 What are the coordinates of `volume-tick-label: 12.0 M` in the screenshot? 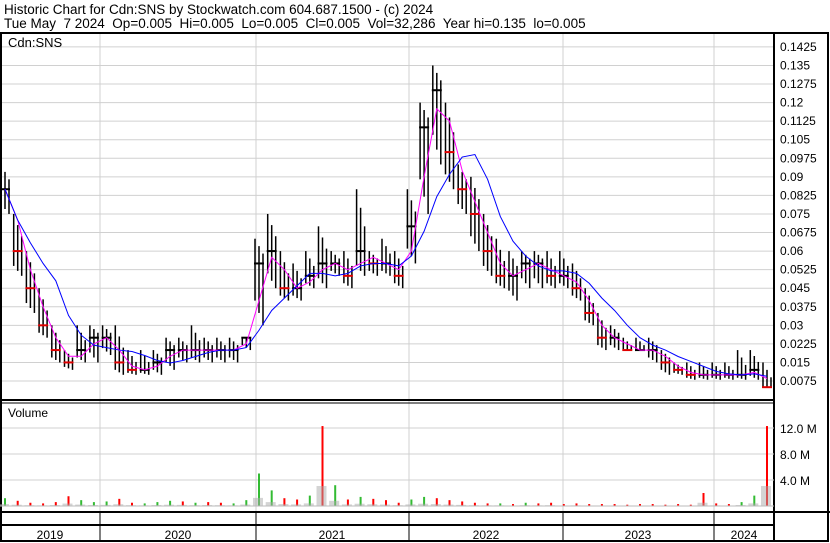 It's located at (798, 429).